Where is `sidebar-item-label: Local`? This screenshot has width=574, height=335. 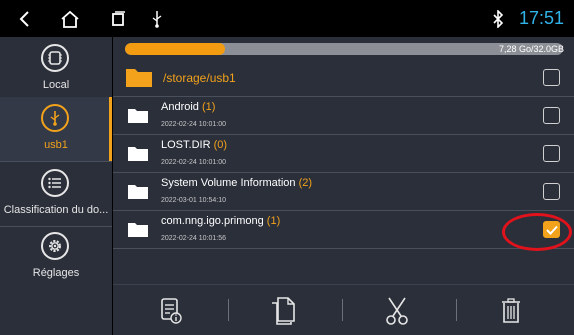
sidebar-item-label: Local is located at coordinates (56, 85).